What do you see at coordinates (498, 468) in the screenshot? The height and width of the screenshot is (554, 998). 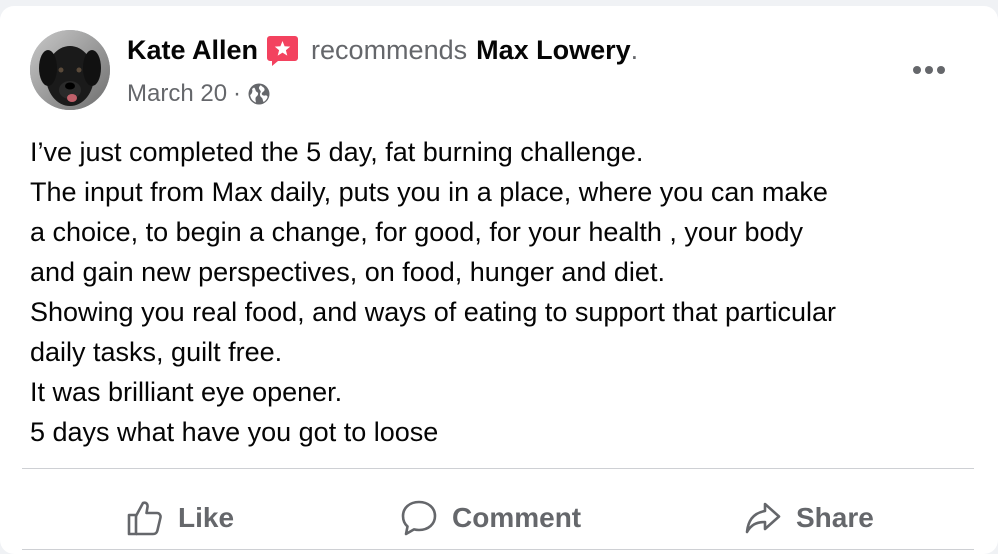 I see `actions-divider-top` at bounding box center [498, 468].